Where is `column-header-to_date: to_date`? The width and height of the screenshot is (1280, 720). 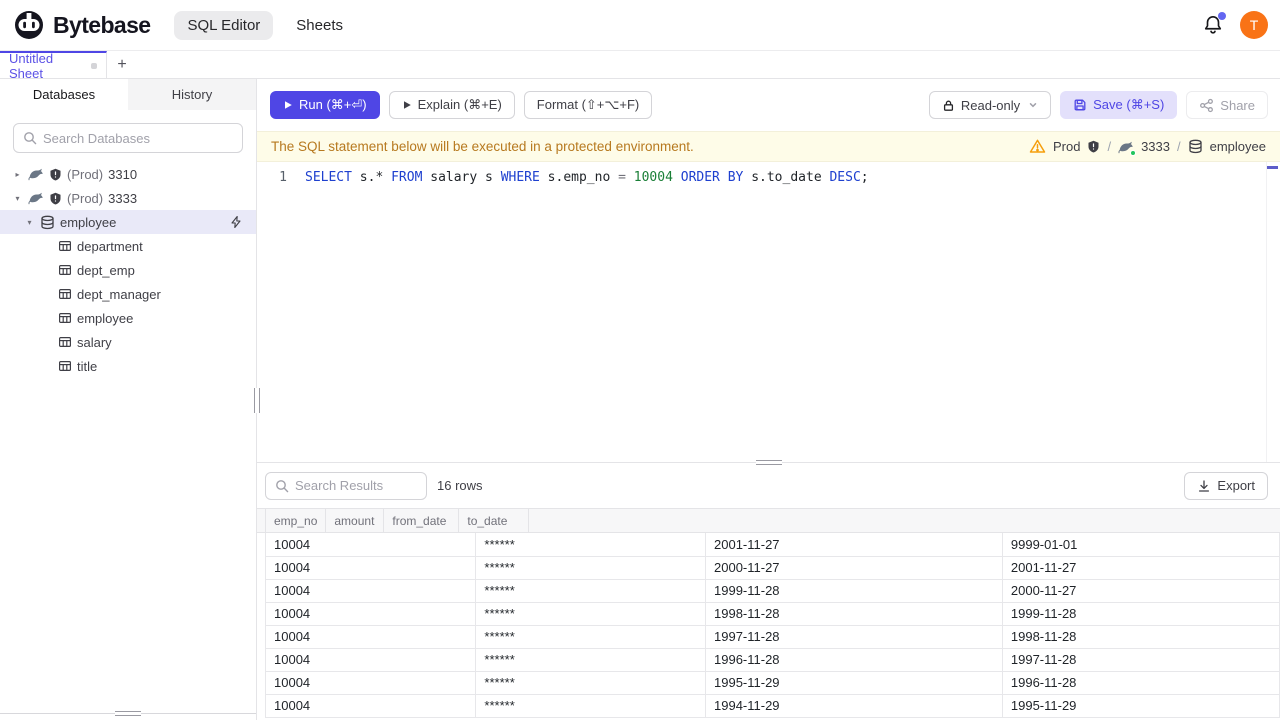 column-header-to_date: to_date is located at coordinates (494, 521).